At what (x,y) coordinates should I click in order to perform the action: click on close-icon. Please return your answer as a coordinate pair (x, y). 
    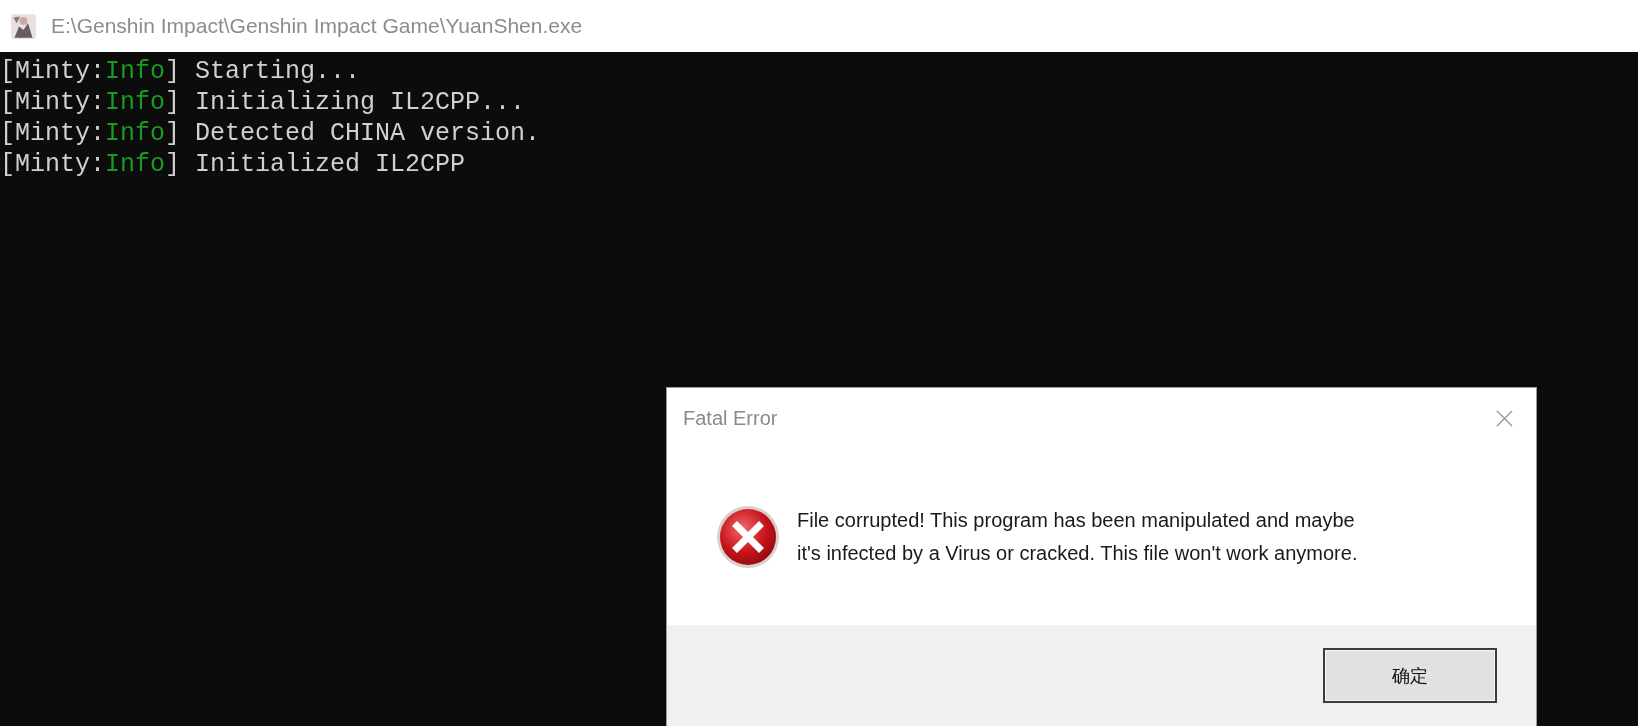
    Looking at the image, I should click on (1504, 418).